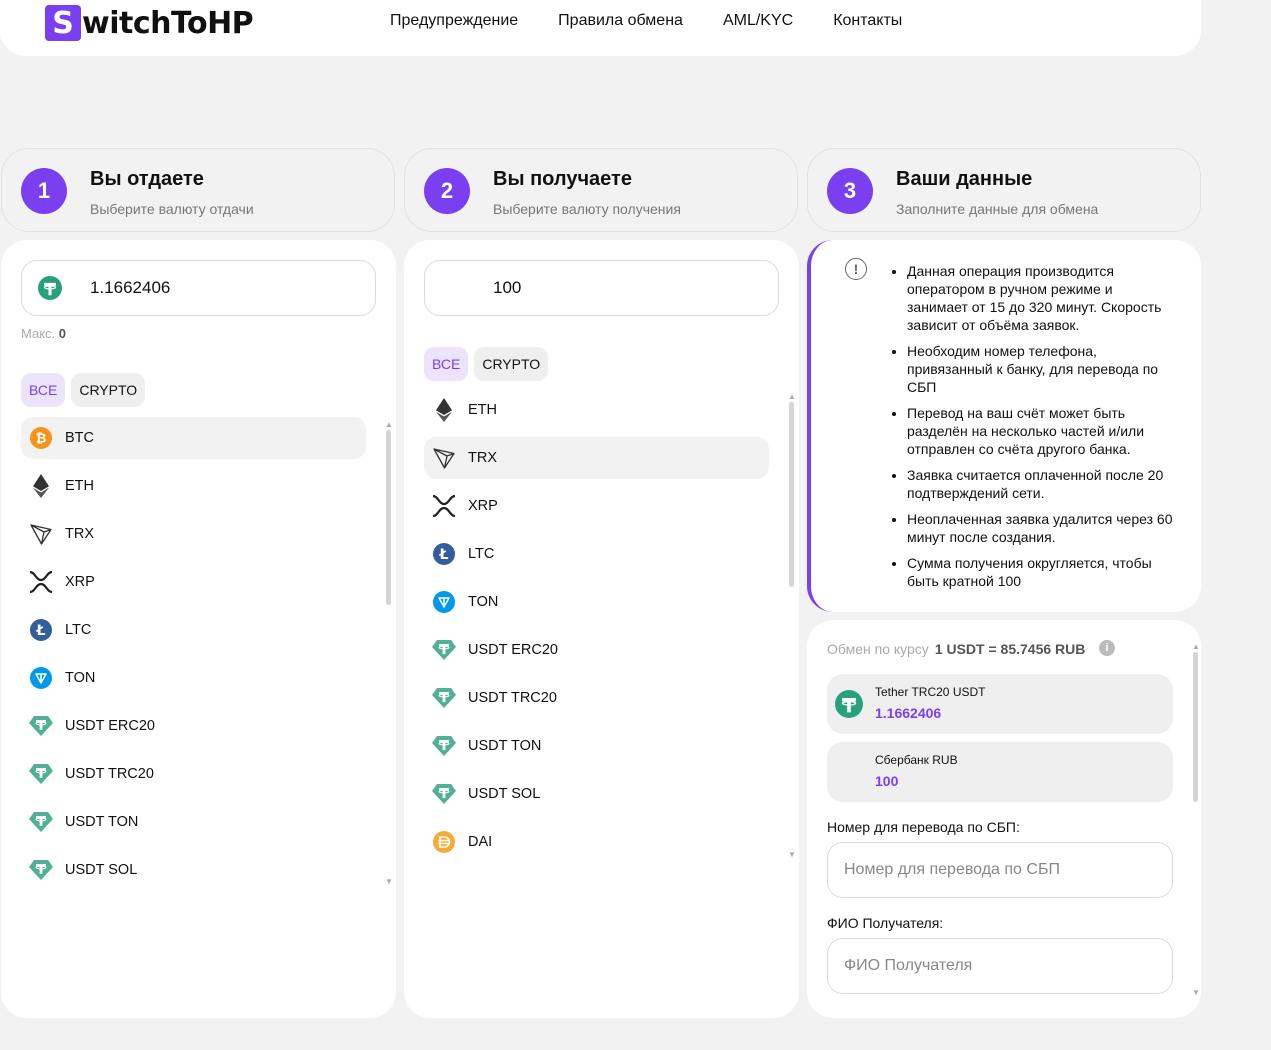 The width and height of the screenshot is (1271, 1050). Describe the element at coordinates (193, 582) in the screenshot. I see `give-item-xrp: XRP` at that location.